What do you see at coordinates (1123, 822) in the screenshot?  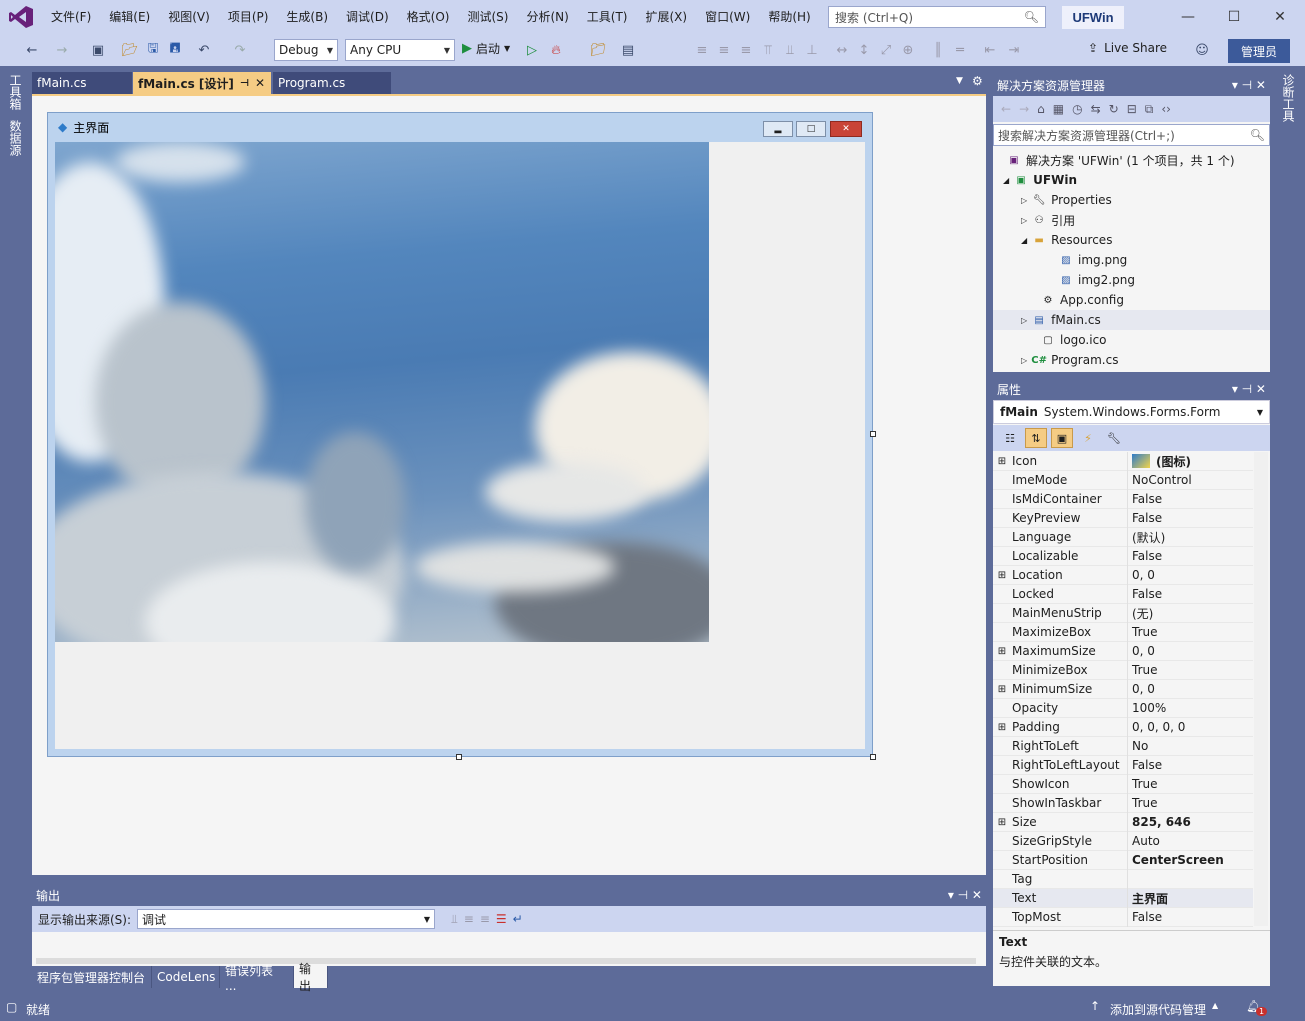 I see `property-row: ⊞ Size 825, 646` at bounding box center [1123, 822].